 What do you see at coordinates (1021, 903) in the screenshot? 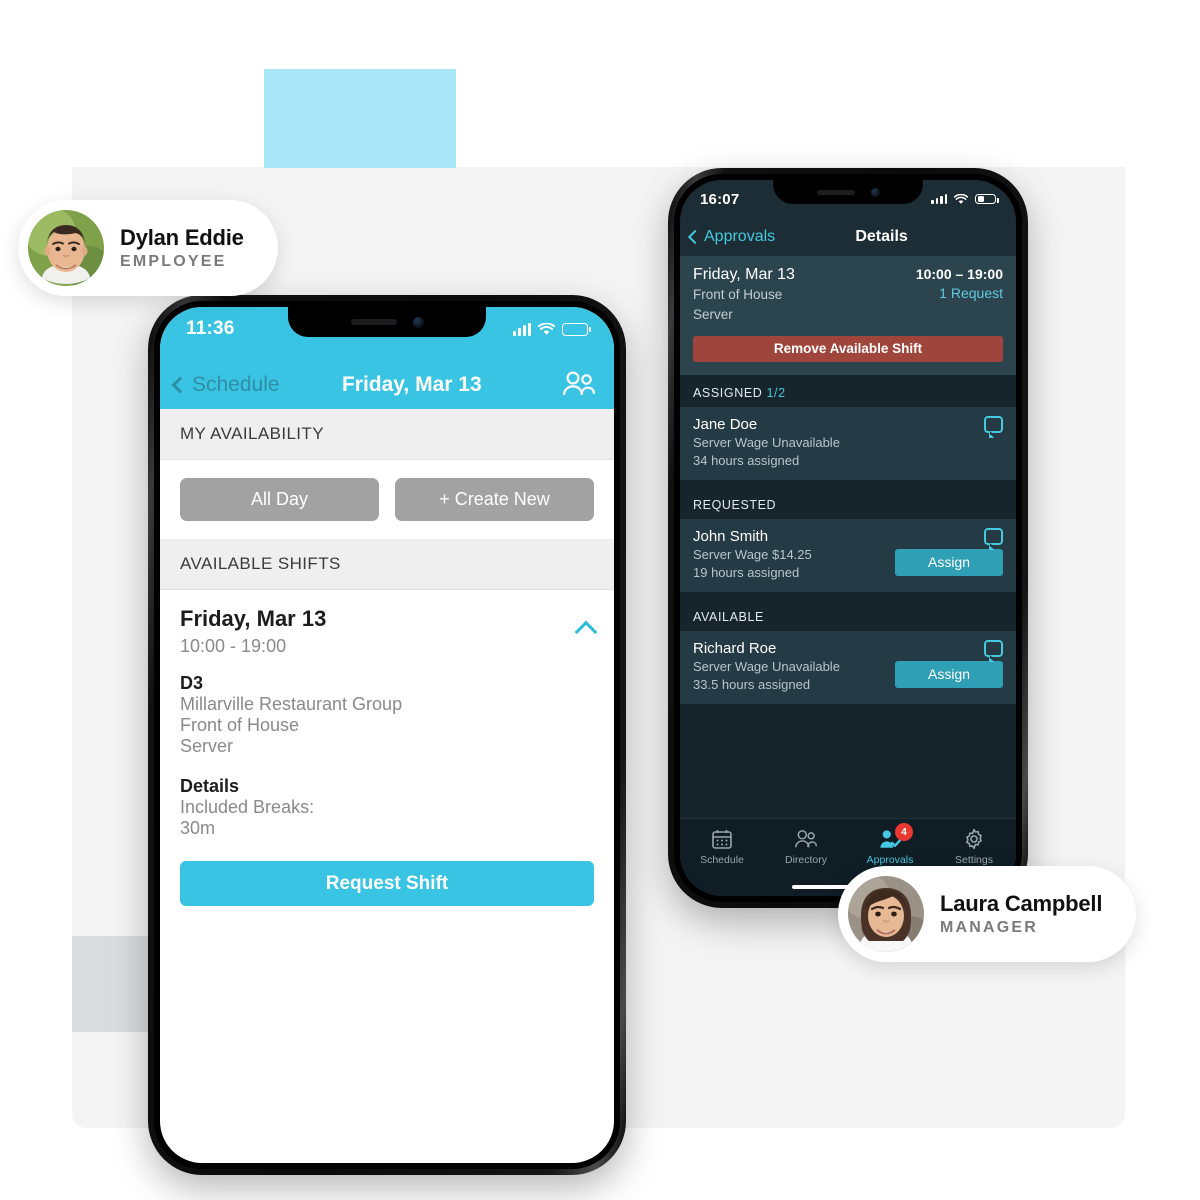
I see `manager-name: Laura Campbell` at bounding box center [1021, 903].